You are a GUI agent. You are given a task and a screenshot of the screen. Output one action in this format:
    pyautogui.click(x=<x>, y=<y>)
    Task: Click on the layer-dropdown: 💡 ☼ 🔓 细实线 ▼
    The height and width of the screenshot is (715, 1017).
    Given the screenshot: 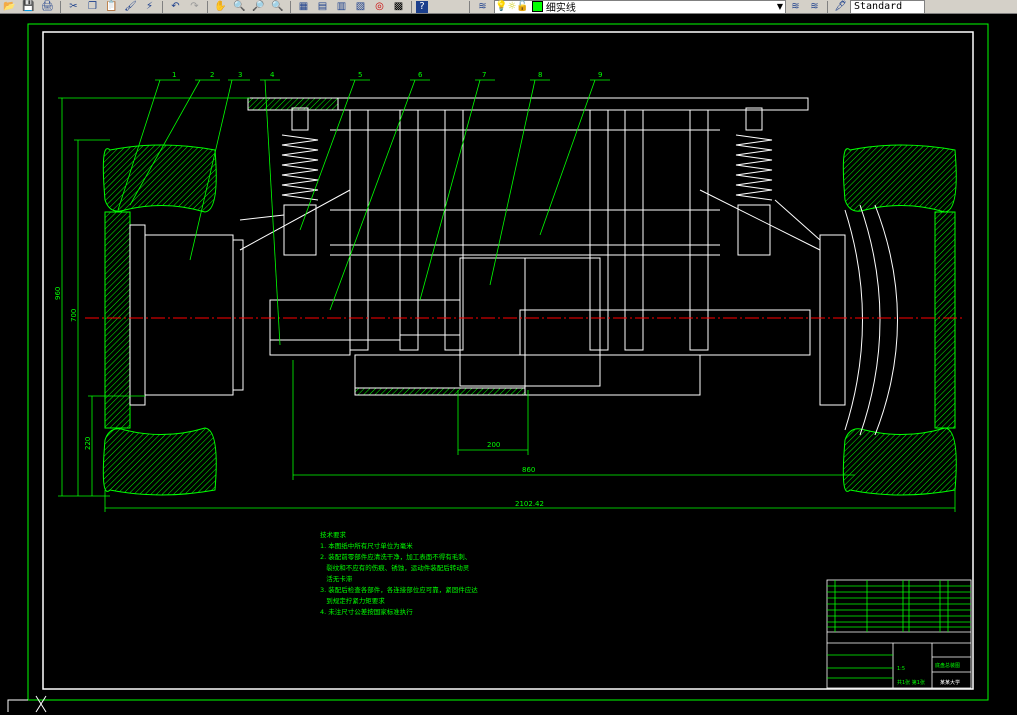 What is the action you would take?
    pyautogui.click(x=640, y=7)
    